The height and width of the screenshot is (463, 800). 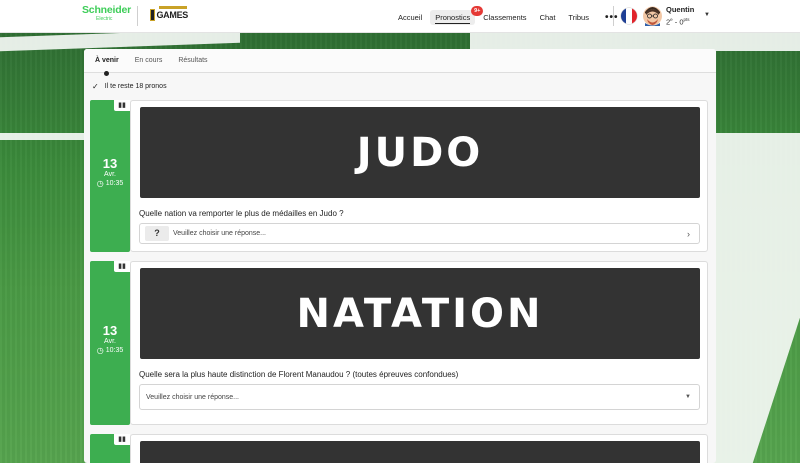 What do you see at coordinates (169, 14) in the screenshot?
I see `games-logo: GAMES` at bounding box center [169, 14].